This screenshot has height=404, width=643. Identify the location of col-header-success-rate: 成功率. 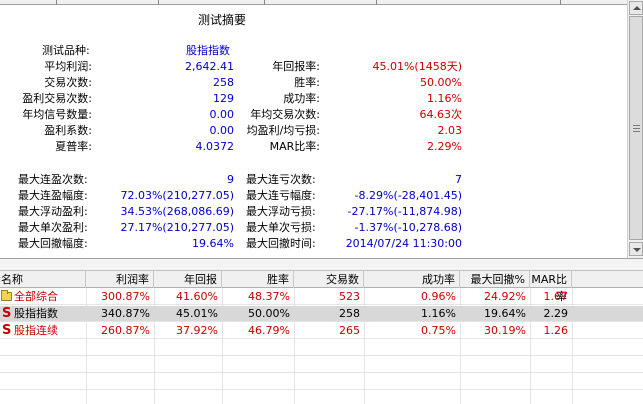
(412, 279).